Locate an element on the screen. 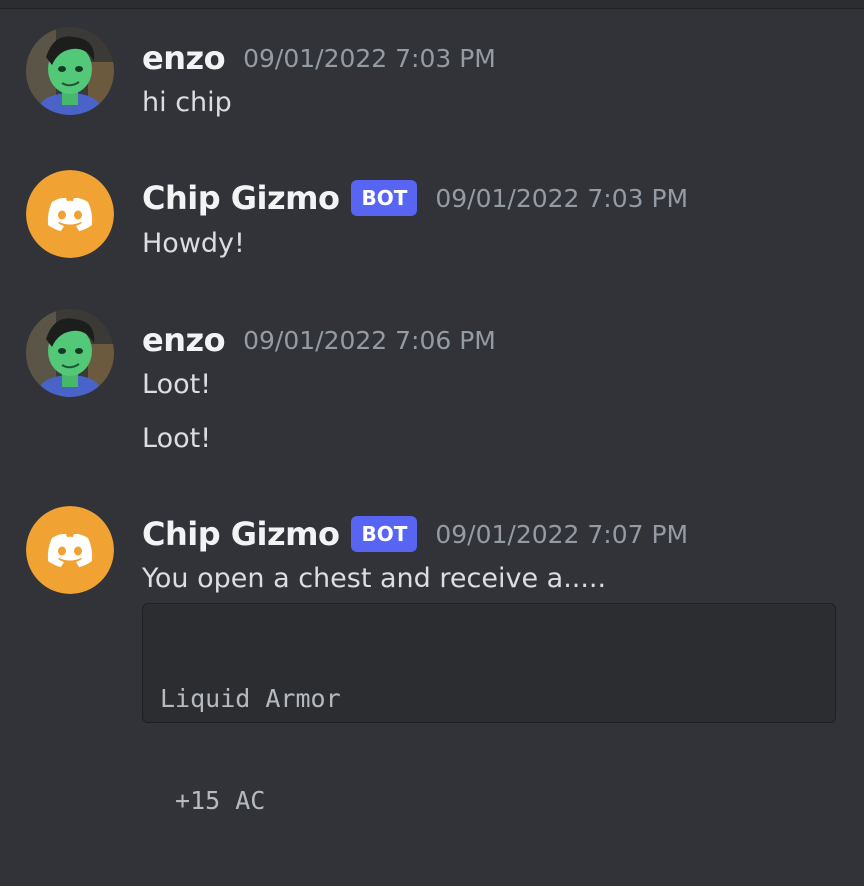 The image size is (864, 886). message-header: Chip Gizmo BOT 09/01/2022 7:07 PM is located at coordinates (415, 534).